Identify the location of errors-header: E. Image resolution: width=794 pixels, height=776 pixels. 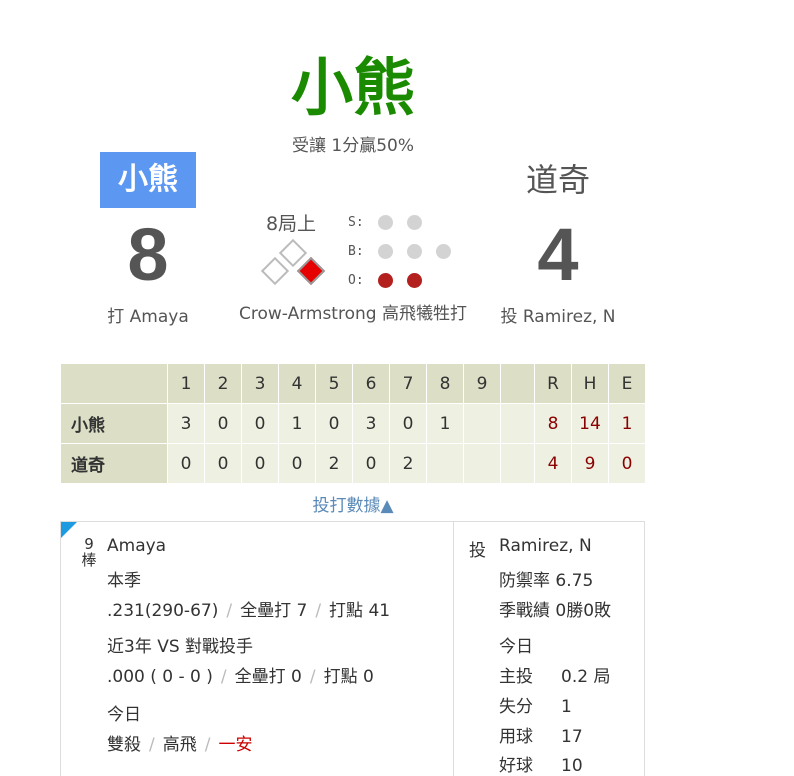
(627, 383).